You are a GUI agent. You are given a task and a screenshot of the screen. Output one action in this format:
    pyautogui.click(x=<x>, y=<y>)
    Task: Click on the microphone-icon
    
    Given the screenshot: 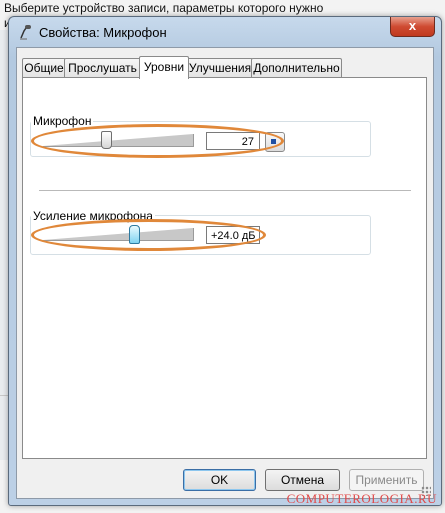 What is the action you would take?
    pyautogui.click(x=25, y=32)
    